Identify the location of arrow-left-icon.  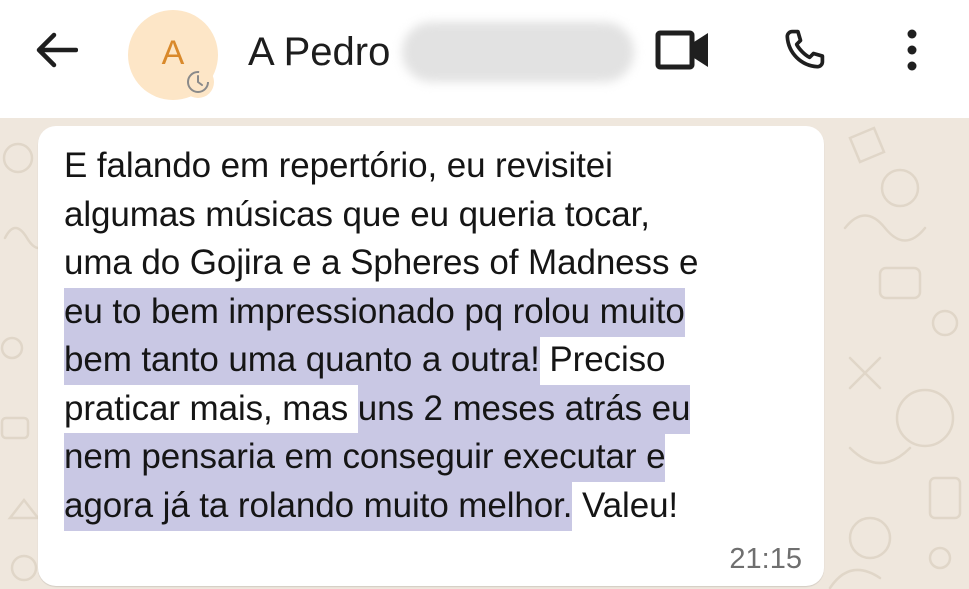
(56, 52).